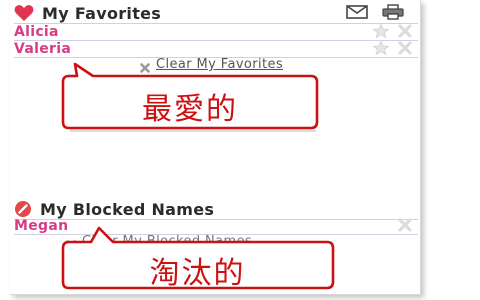 The image size is (480, 300). What do you see at coordinates (42, 49) in the screenshot?
I see `favorite-name: Valeria` at bounding box center [42, 49].